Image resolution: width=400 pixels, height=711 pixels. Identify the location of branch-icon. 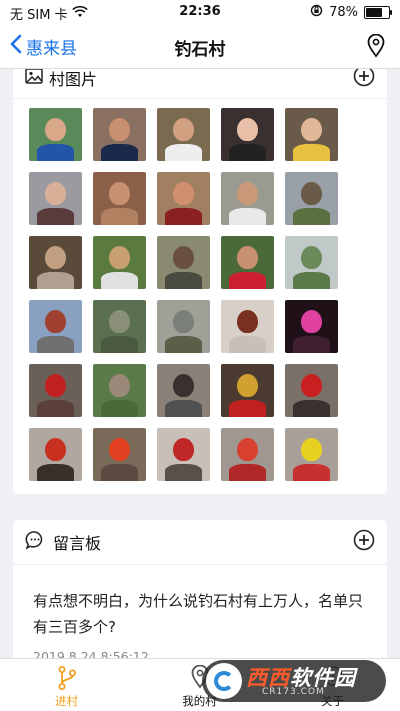
(67, 680).